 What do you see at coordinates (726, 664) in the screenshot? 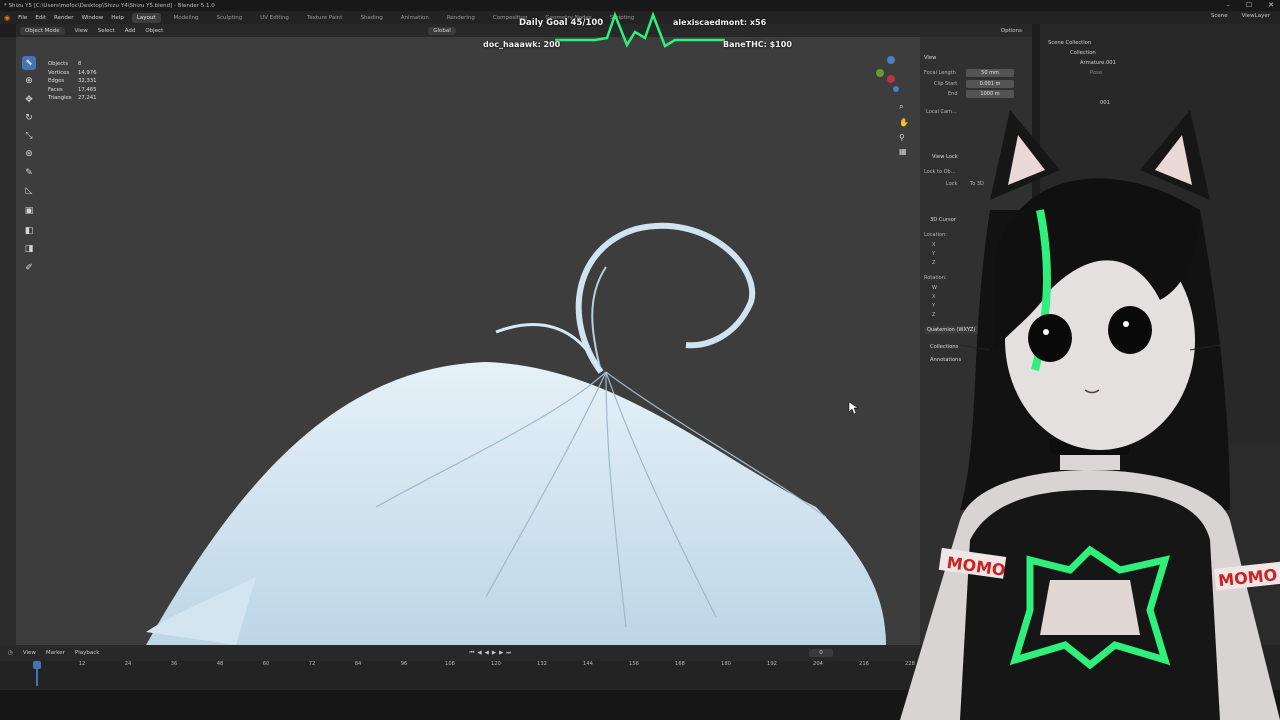
I see `timeline-tick-label: 180` at bounding box center [726, 664].